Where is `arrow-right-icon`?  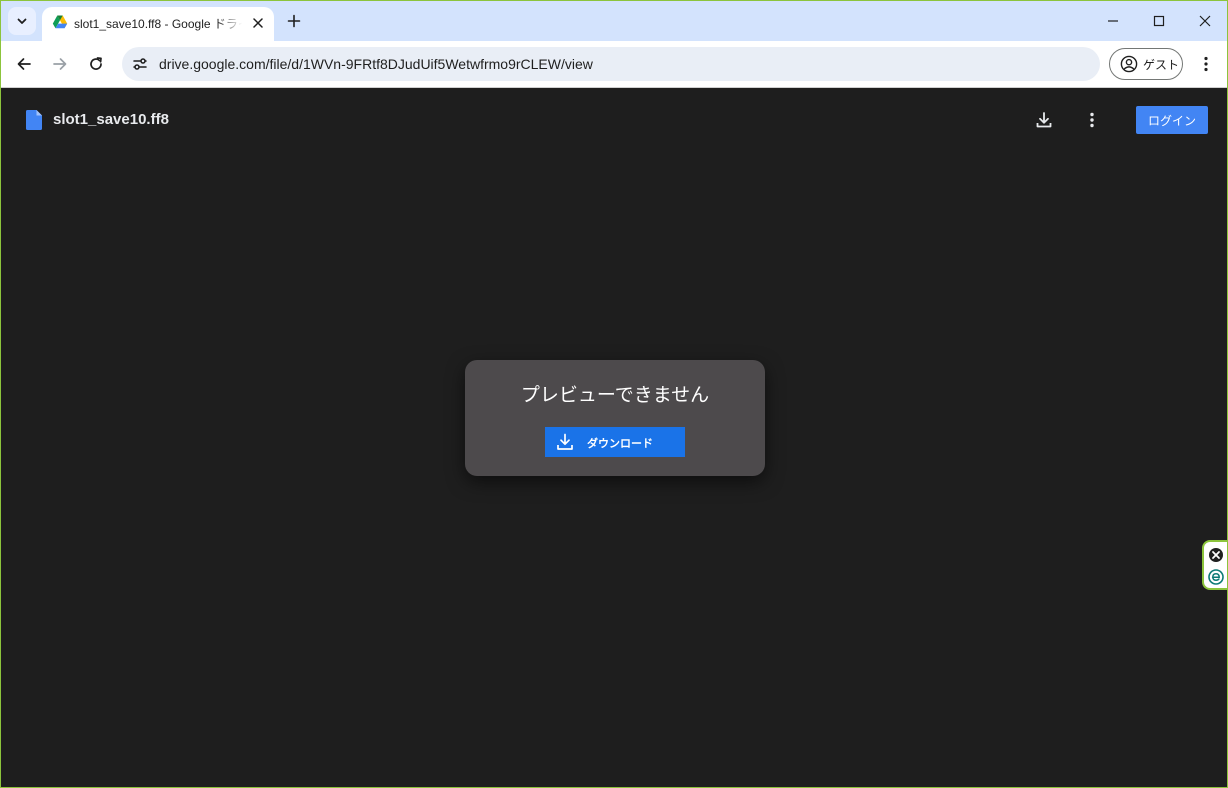
arrow-right-icon is located at coordinates (60, 64).